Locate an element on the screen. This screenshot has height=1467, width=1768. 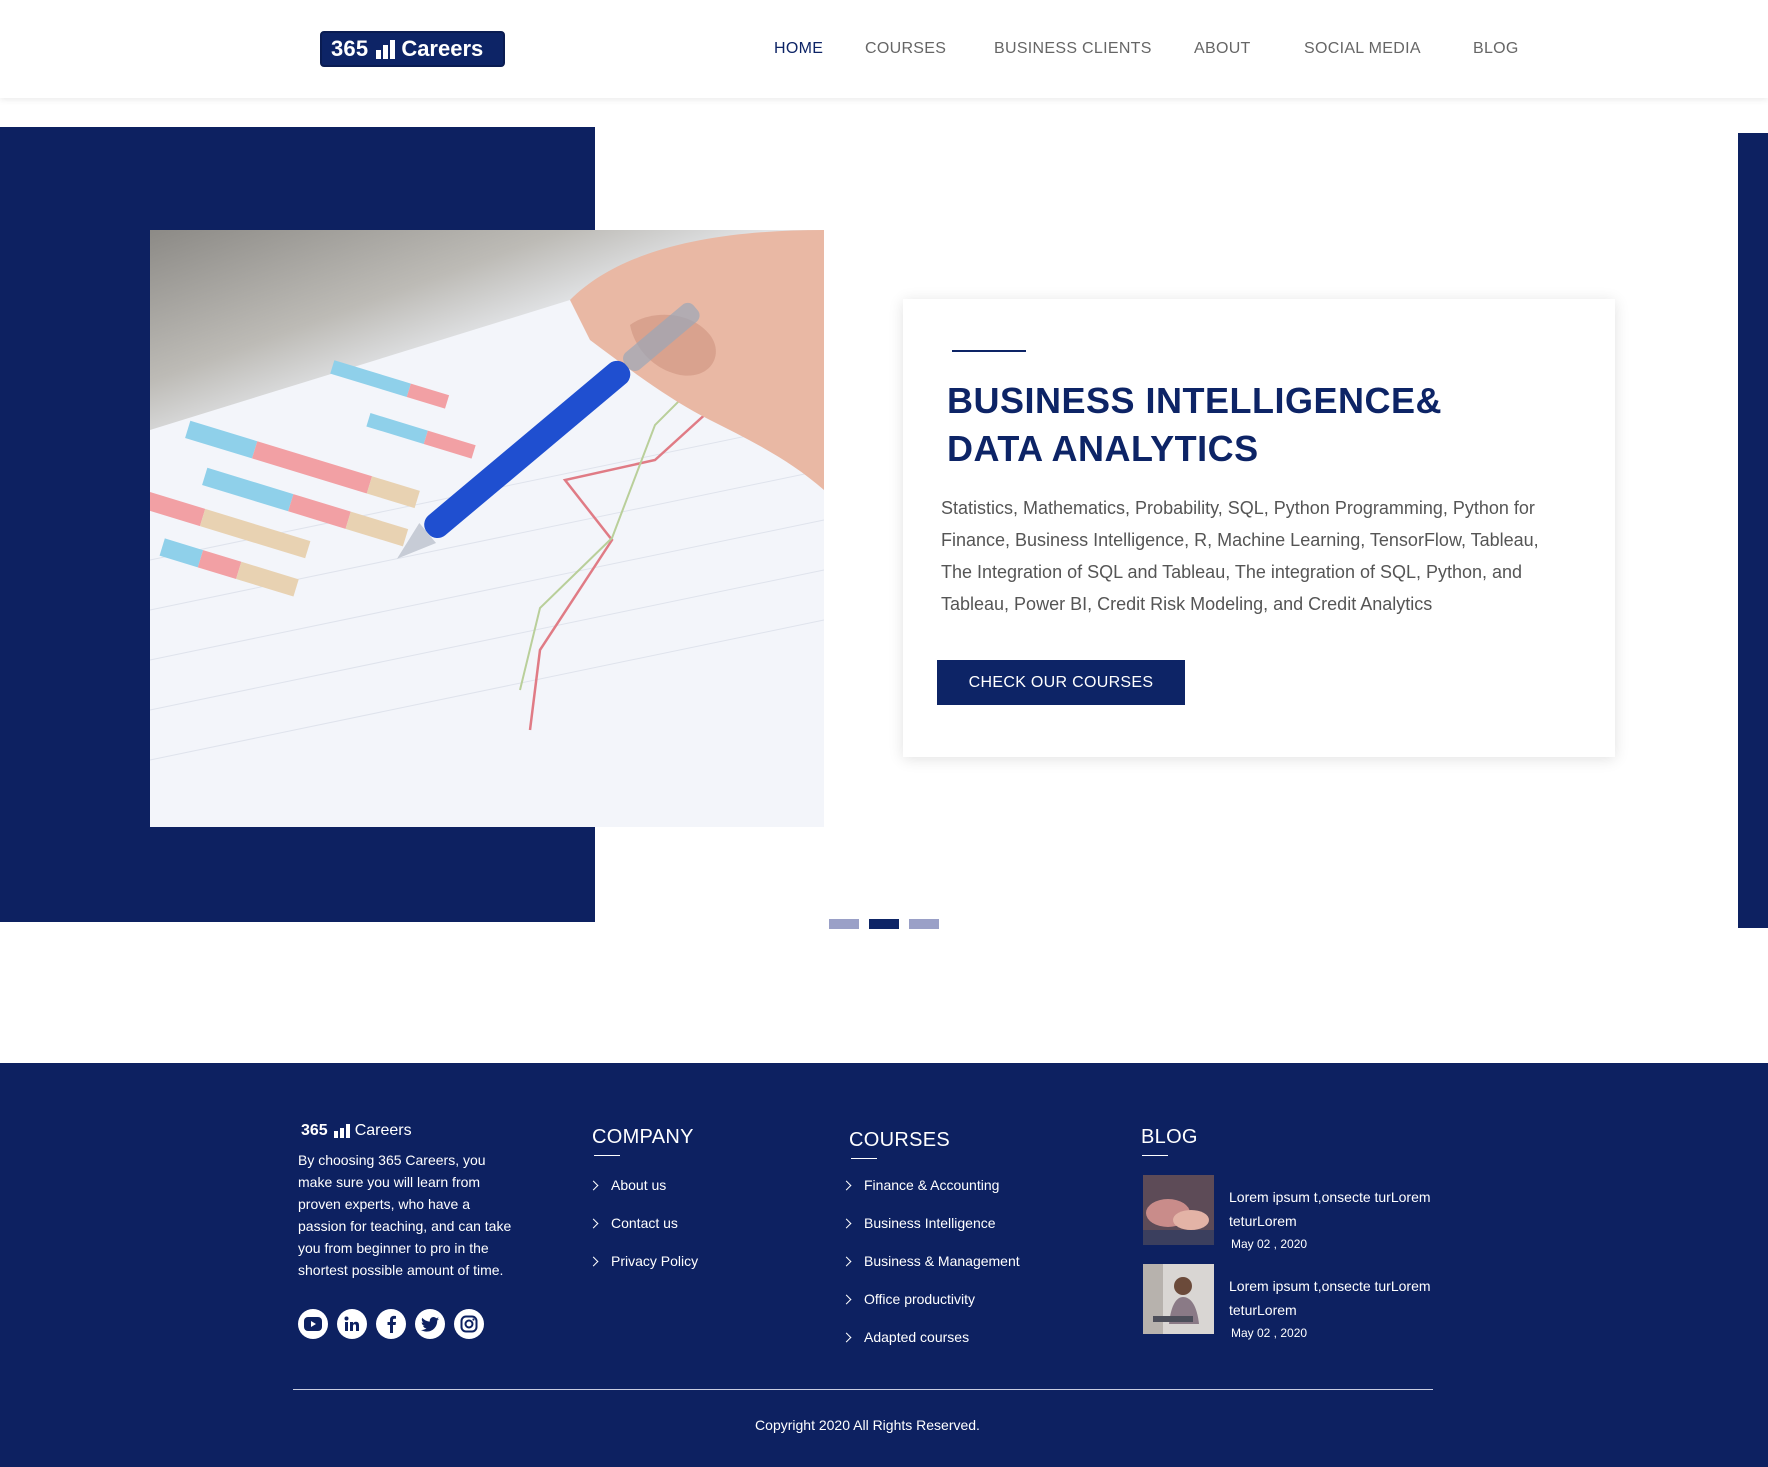
link-adapted-courses: Adapted courses is located at coordinates (905, 1337).